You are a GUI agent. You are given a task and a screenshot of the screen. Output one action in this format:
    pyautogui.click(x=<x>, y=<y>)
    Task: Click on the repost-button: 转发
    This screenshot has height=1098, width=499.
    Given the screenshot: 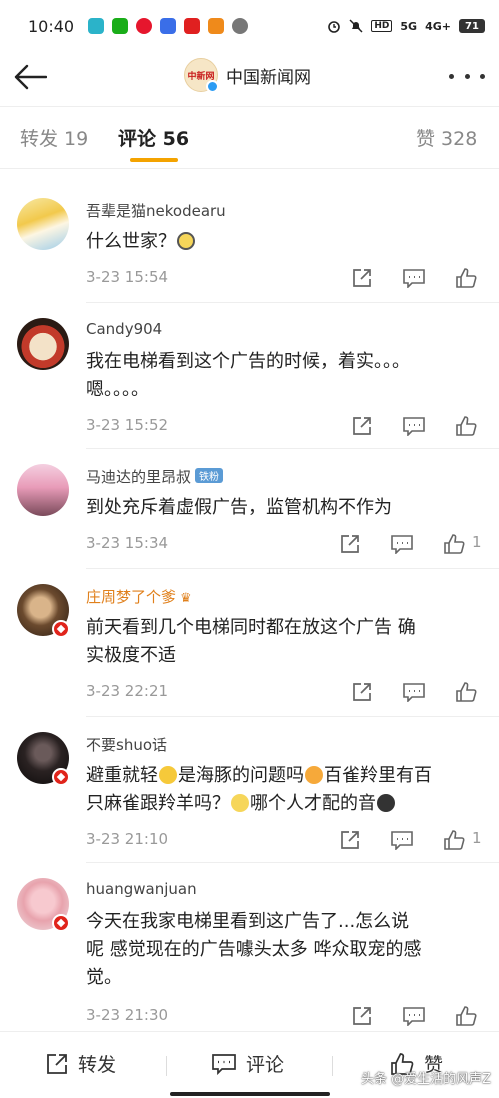 What is the action you would take?
    pyautogui.click(x=81, y=1063)
    